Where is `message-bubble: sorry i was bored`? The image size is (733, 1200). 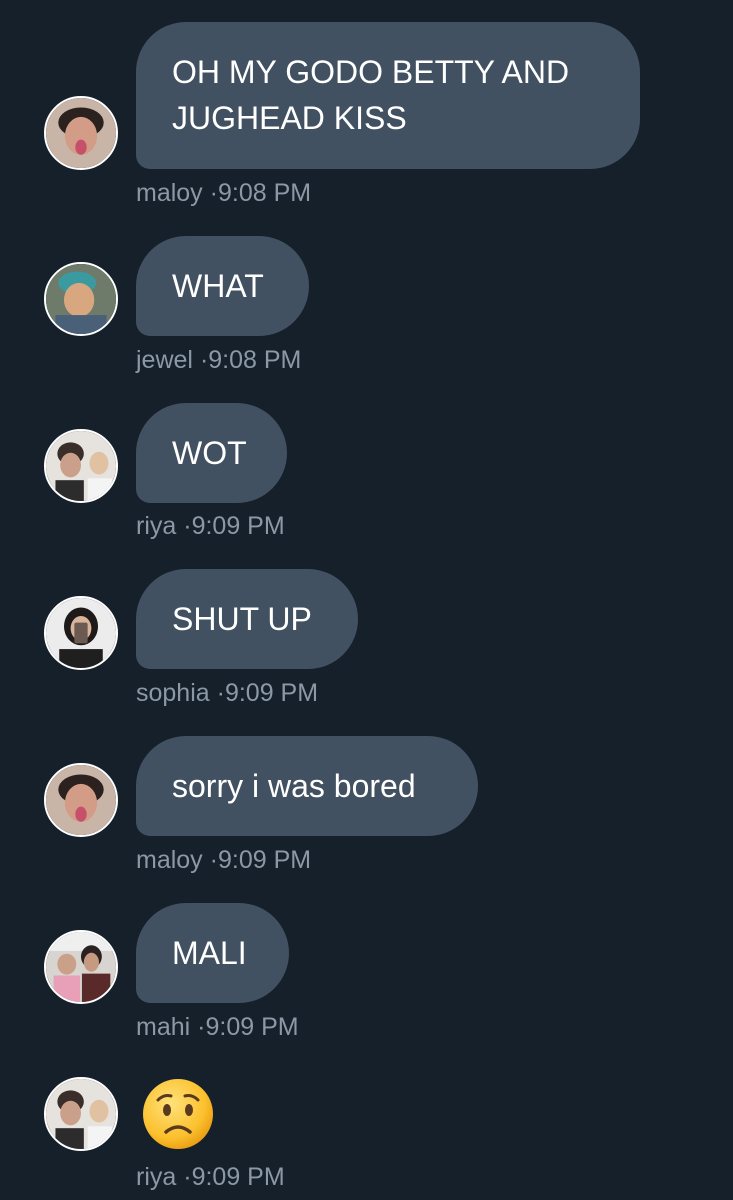
message-bubble: sorry i was bored is located at coordinates (307, 786).